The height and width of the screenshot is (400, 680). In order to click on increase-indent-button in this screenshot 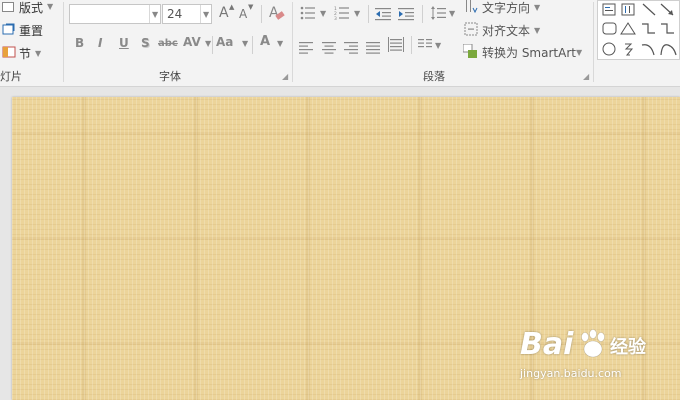, I will do `click(407, 14)`.